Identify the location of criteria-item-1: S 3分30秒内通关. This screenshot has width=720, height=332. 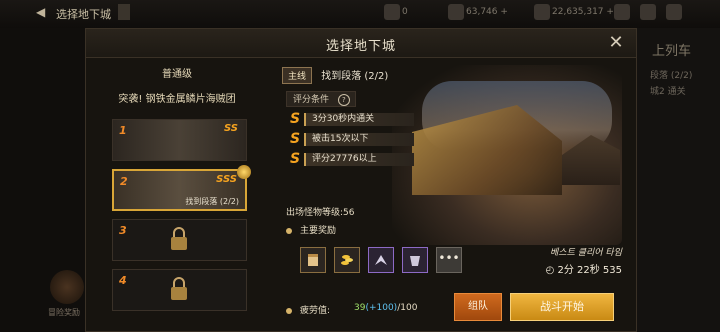
(360, 119).